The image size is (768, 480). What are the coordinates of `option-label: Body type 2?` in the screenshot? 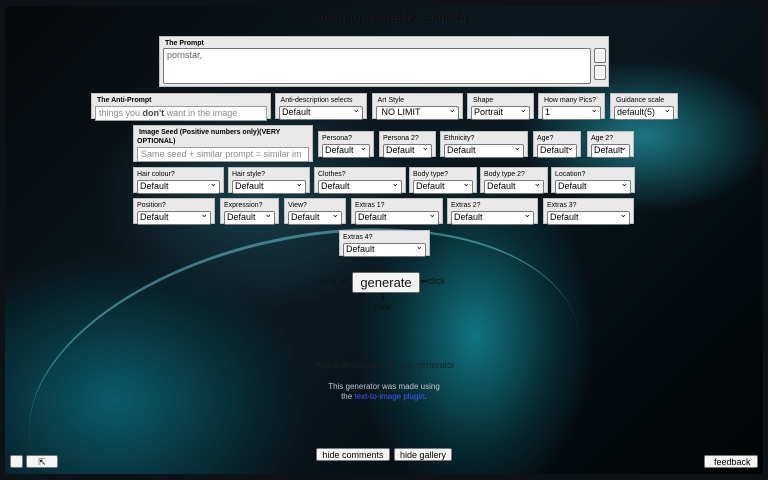 It's located at (504, 174).